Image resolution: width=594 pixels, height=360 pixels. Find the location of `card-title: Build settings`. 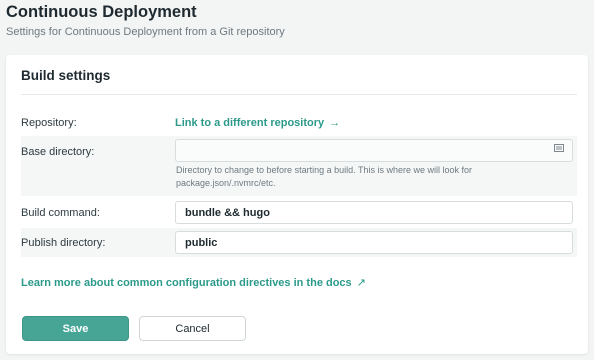

card-title: Build settings is located at coordinates (66, 75).